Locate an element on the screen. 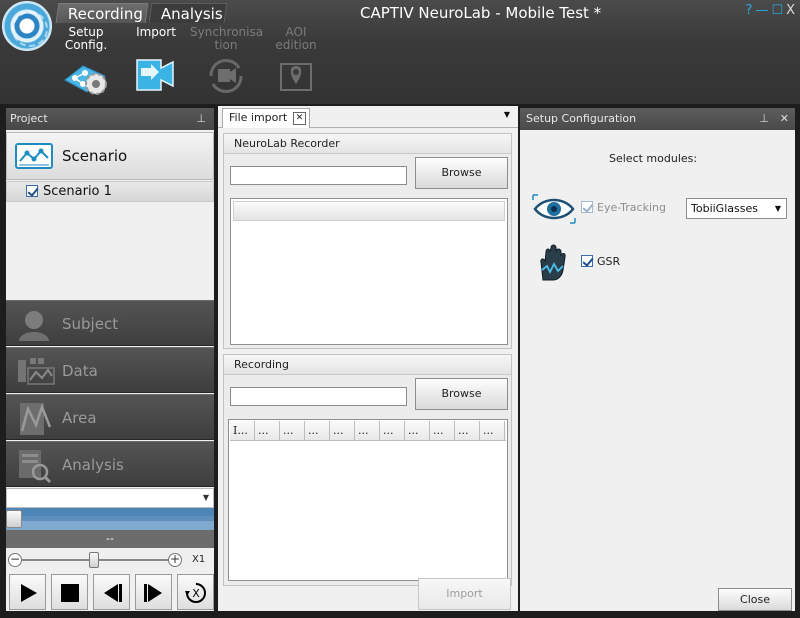  subject-icon is located at coordinates (34, 326).